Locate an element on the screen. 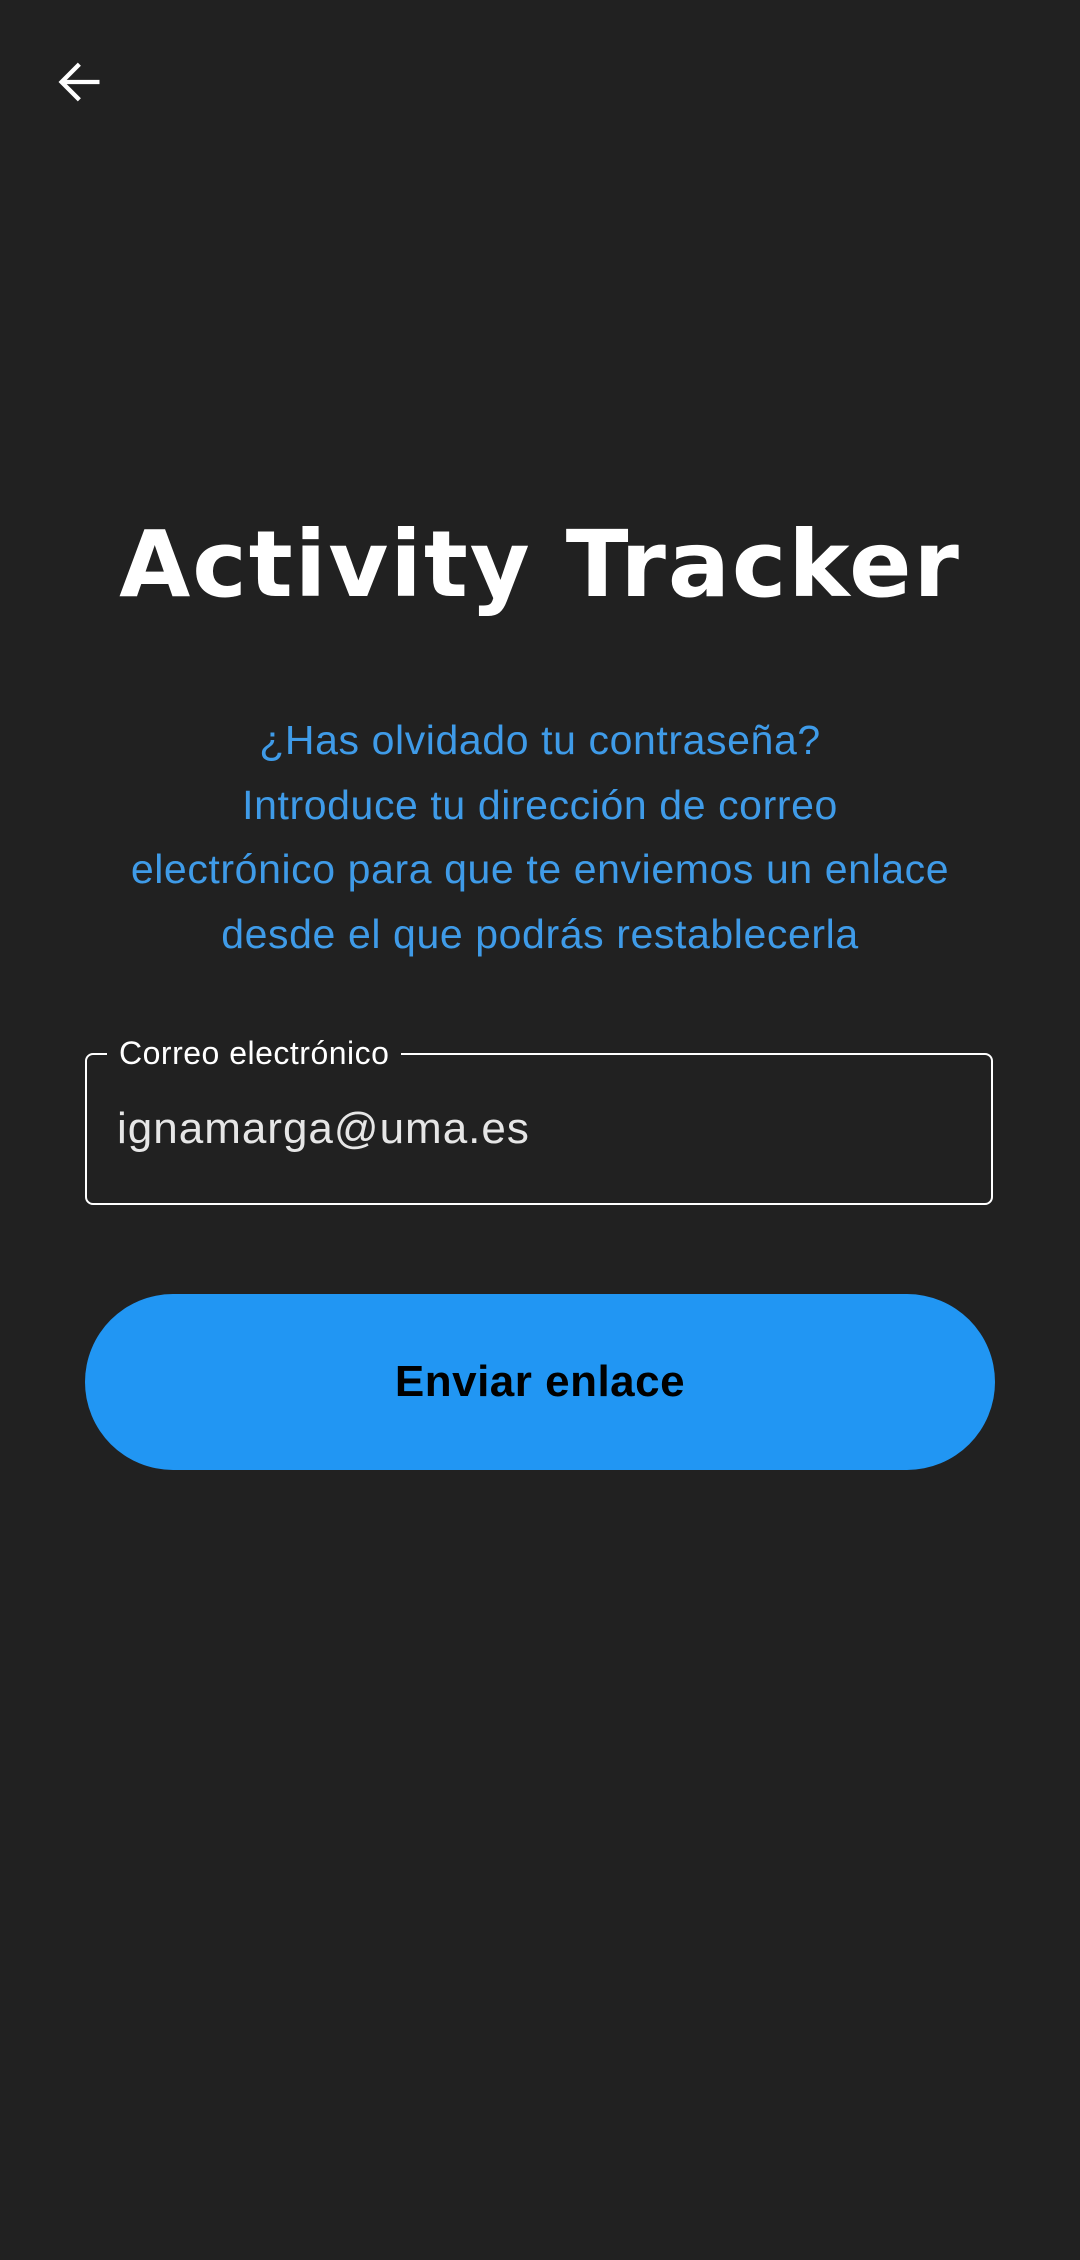 The image size is (1080, 2260). description-line: desde el que podrás restablecerla is located at coordinates (540, 933).